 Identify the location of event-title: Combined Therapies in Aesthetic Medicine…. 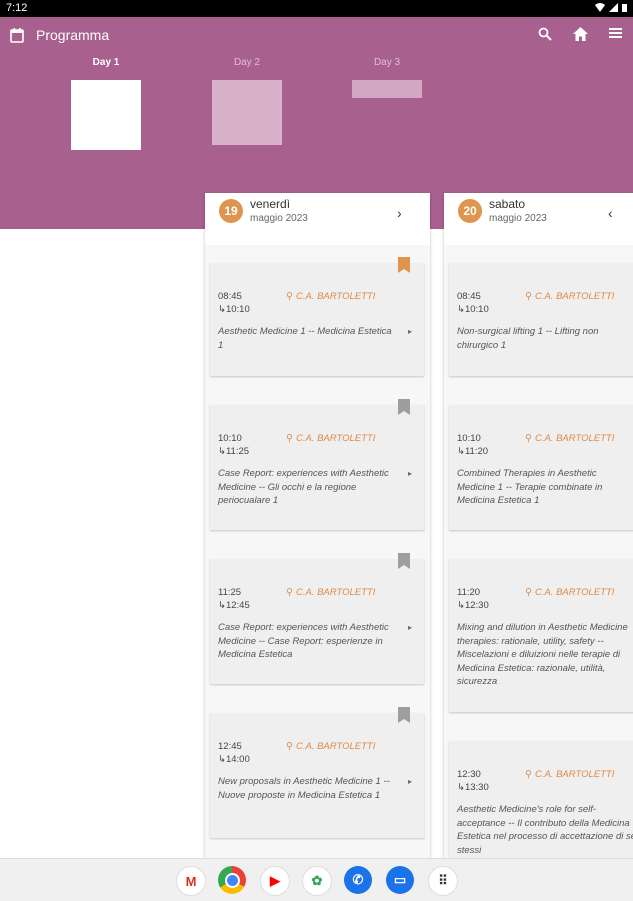
(530, 487).